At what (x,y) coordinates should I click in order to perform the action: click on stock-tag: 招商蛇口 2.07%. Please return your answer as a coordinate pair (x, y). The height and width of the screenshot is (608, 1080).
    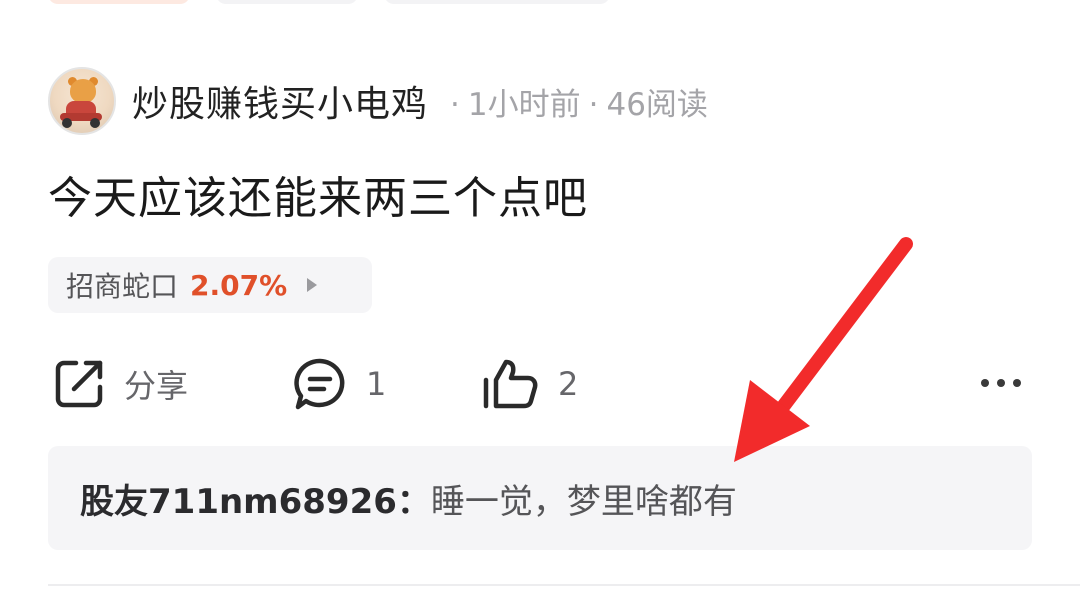
    Looking at the image, I should click on (210, 285).